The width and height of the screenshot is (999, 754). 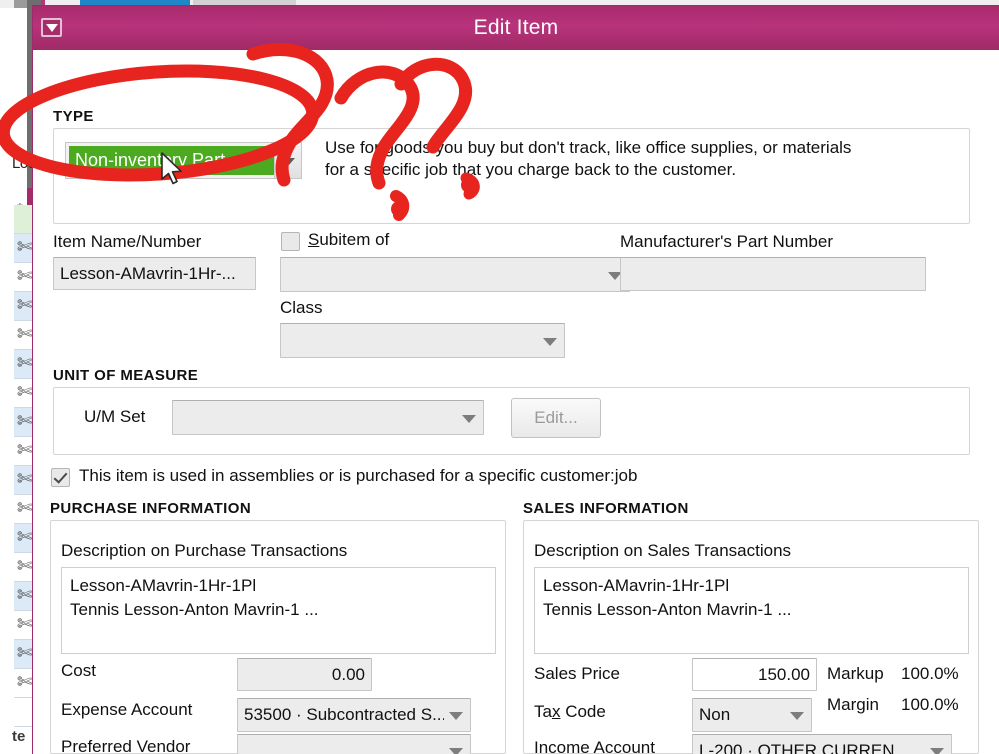 I want to click on subitem-label: Subitem of, so click(x=348, y=240).